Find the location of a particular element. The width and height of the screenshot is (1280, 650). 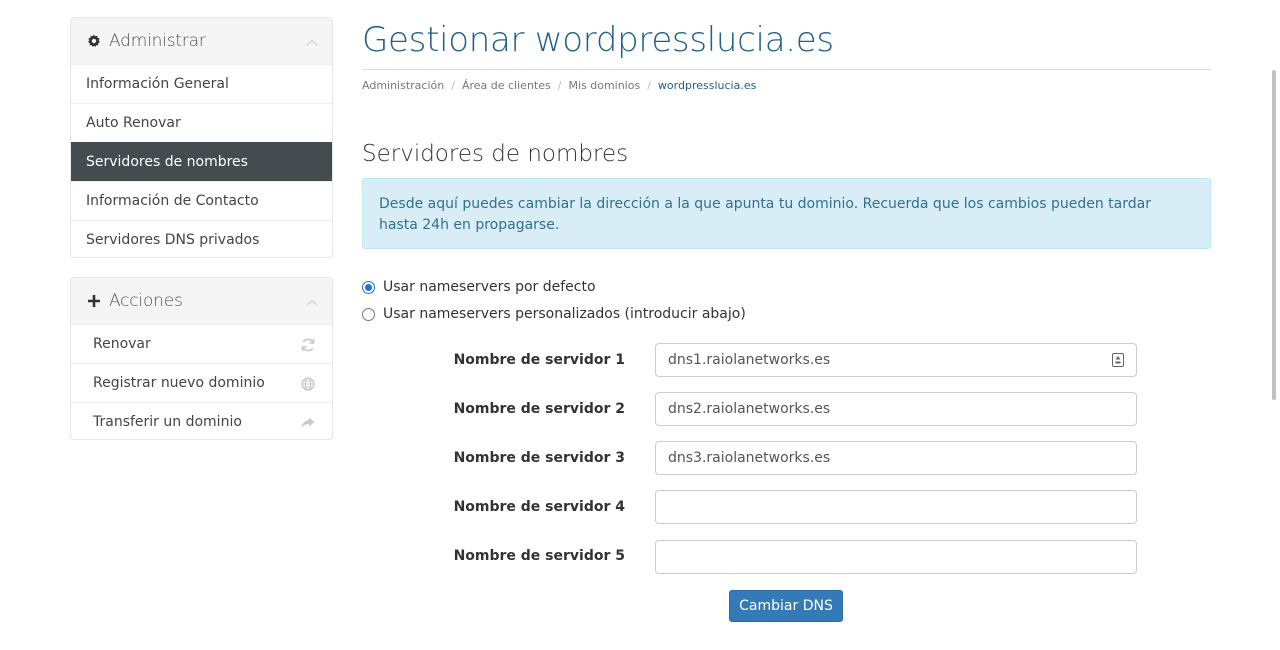

actions-panel-header: Acciones is located at coordinates (201, 301).